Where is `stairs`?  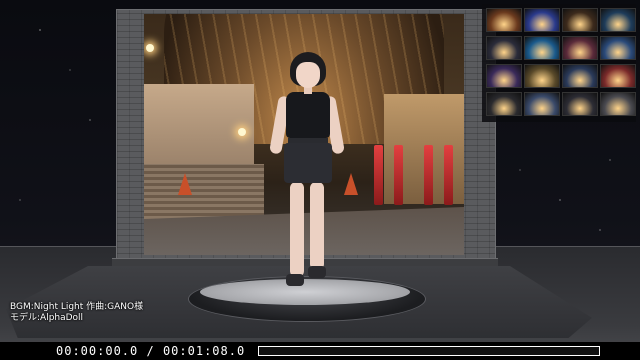 stairs is located at coordinates (204, 193).